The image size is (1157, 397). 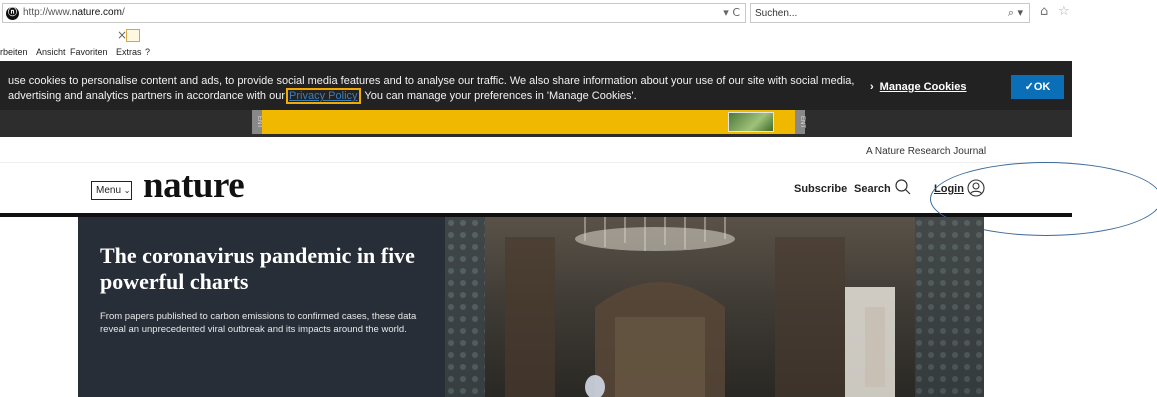 What do you see at coordinates (1064, 11) in the screenshot?
I see `favorites-star-icon: ☆` at bounding box center [1064, 11].